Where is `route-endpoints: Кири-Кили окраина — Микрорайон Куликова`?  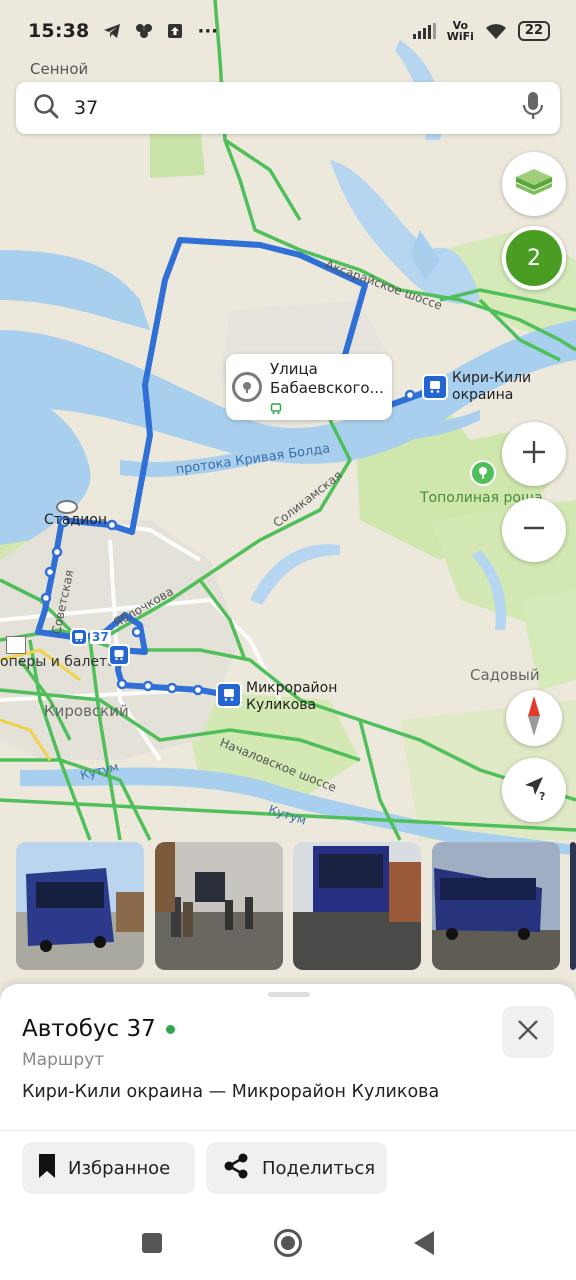
route-endpoints: Кири-Кили окраина — Микрорайон Куликова is located at coordinates (231, 1092).